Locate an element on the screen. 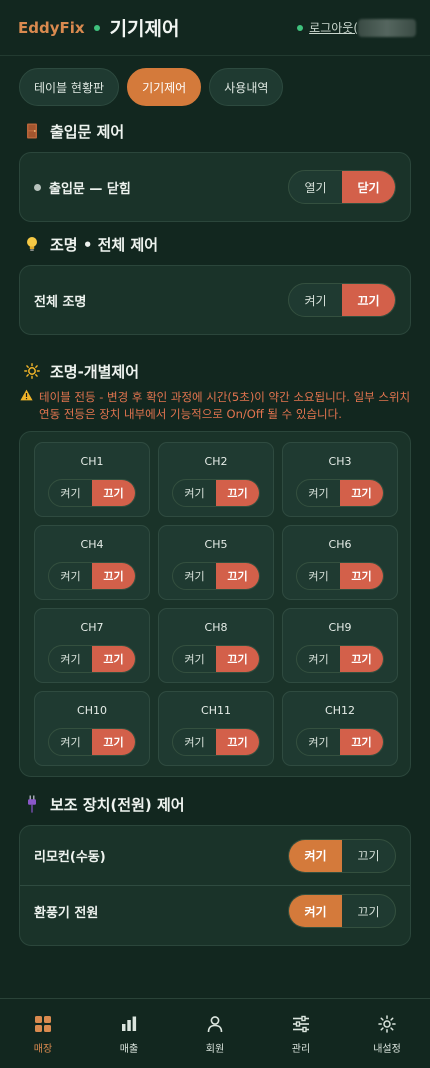  page-title: 기기제어 is located at coordinates (144, 29).